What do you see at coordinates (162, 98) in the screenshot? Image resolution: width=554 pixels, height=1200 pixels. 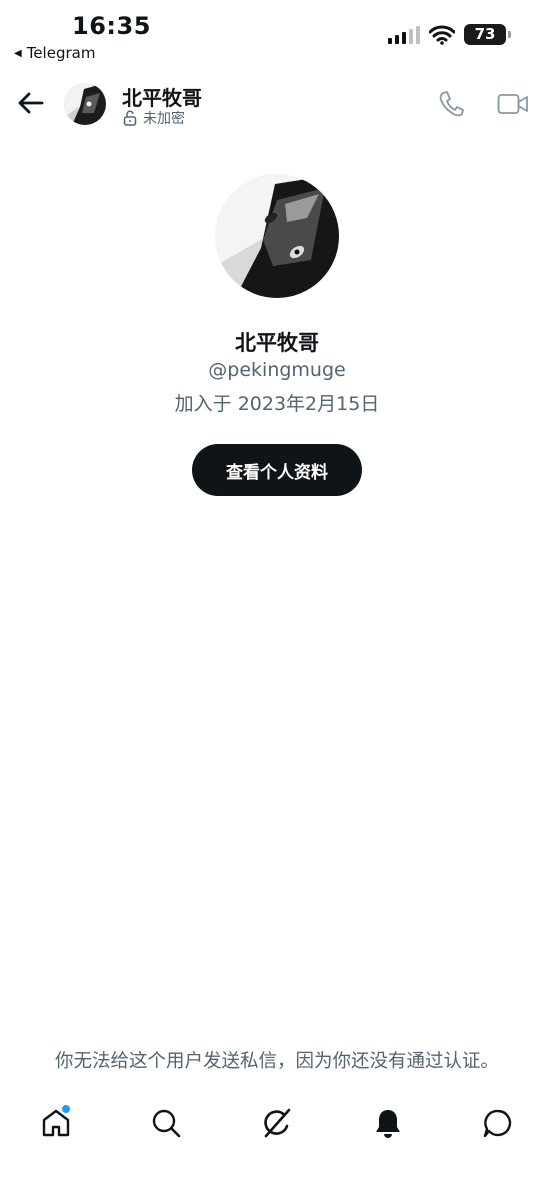 I see `header-name: 北平牧哥` at bounding box center [162, 98].